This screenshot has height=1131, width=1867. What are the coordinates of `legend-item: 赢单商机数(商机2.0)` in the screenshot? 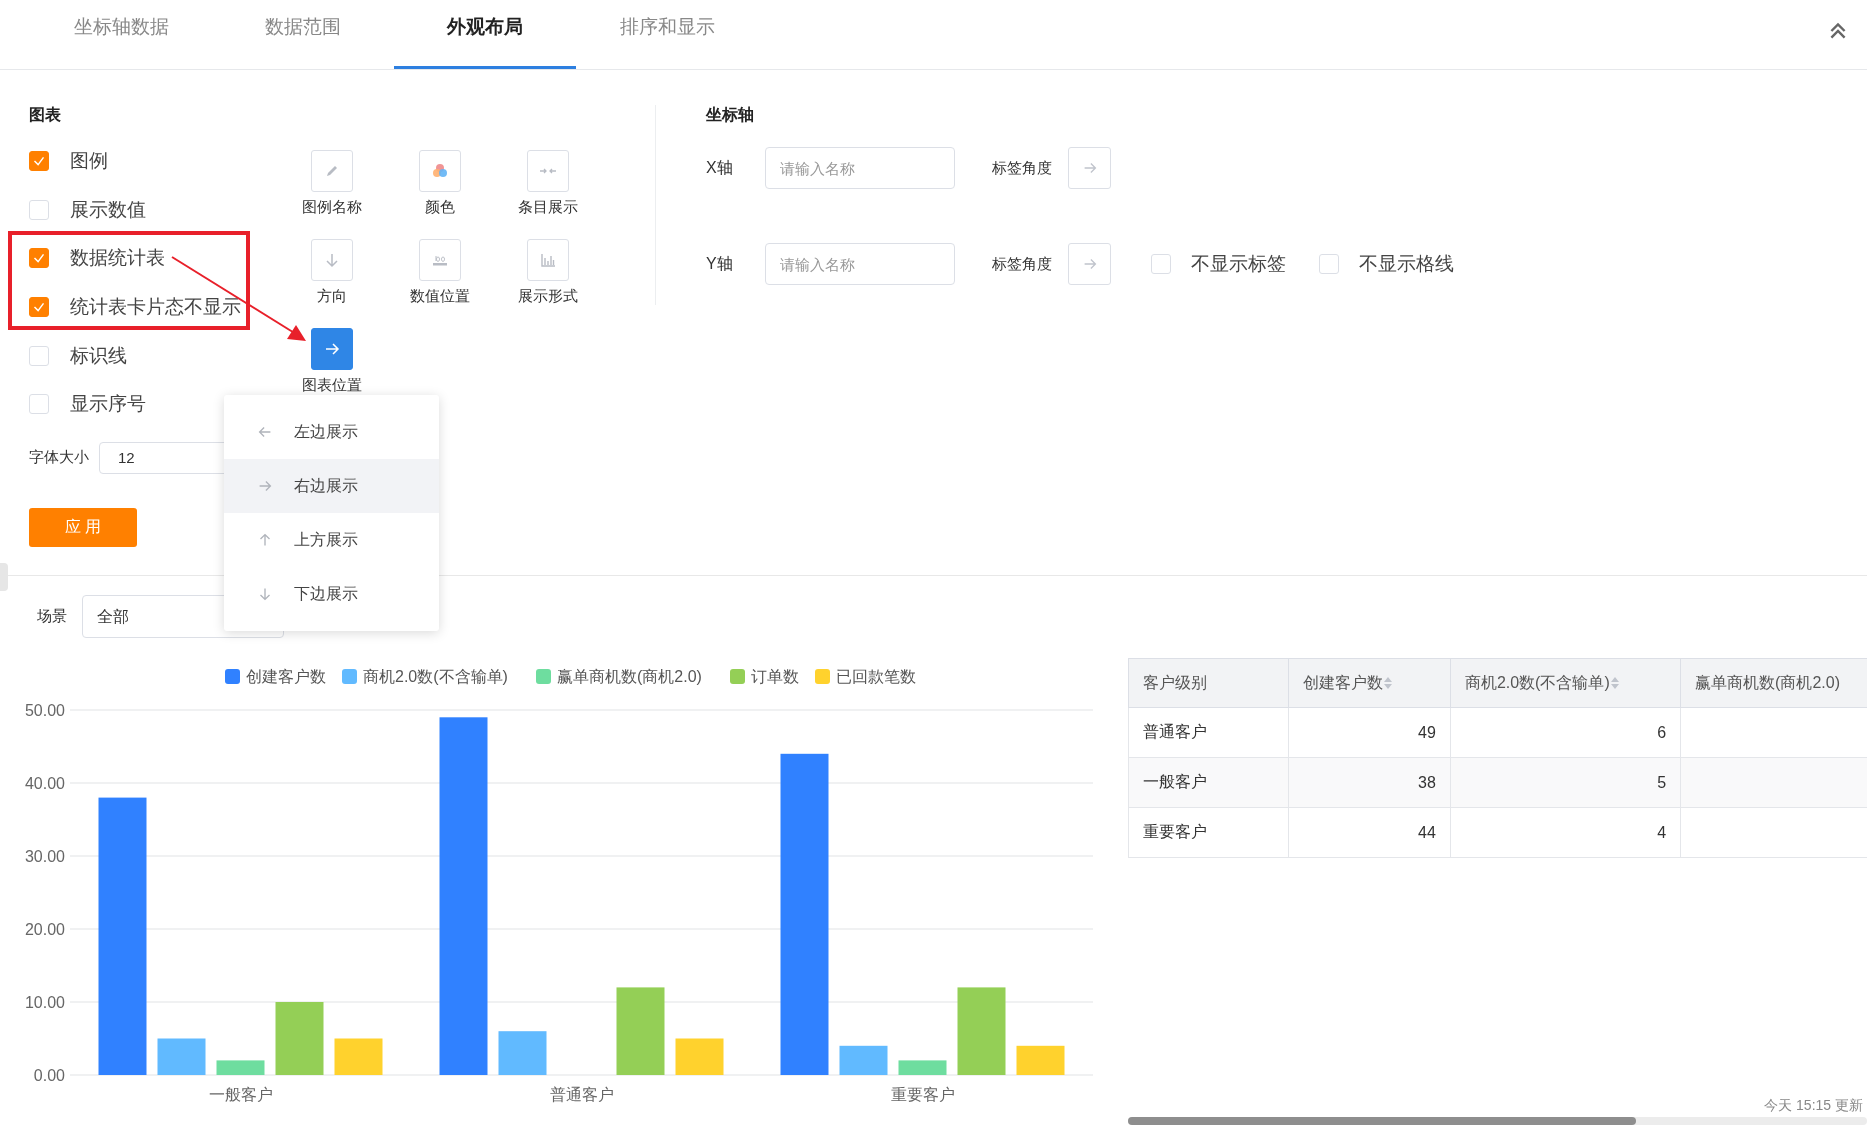 It's located at (619, 676).